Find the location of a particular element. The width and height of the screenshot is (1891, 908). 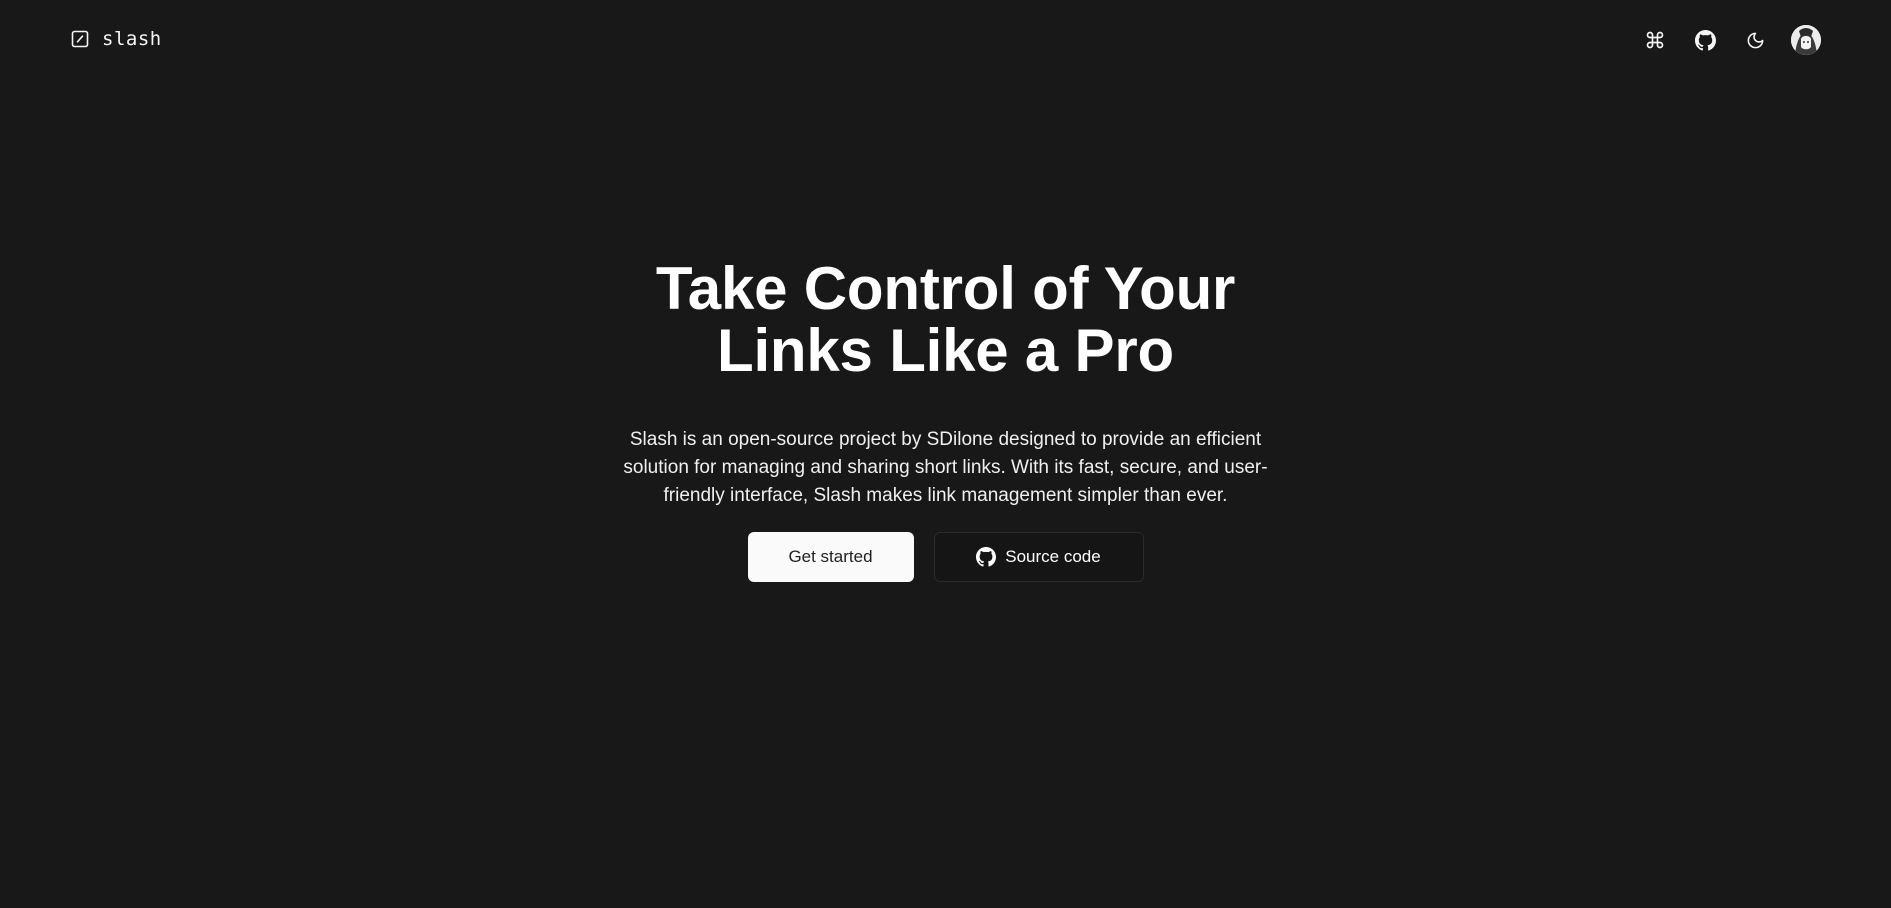

hero-actions: Get started Source code is located at coordinates (945, 557).